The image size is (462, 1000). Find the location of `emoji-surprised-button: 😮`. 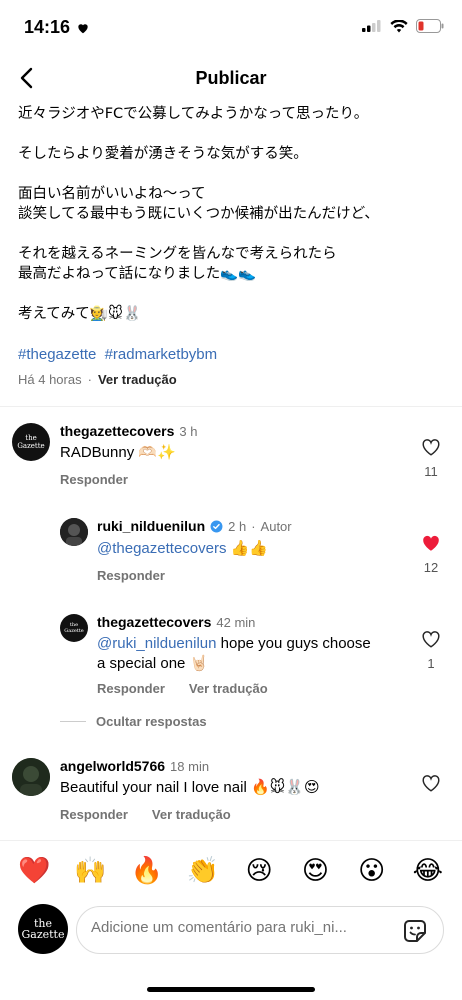

emoji-surprised-button: 😮 is located at coordinates (372, 870).